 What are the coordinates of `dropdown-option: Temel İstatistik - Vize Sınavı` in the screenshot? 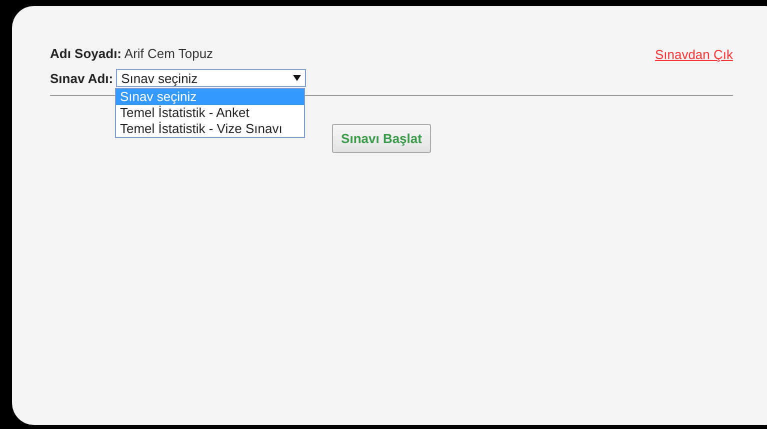 It's located at (210, 129).